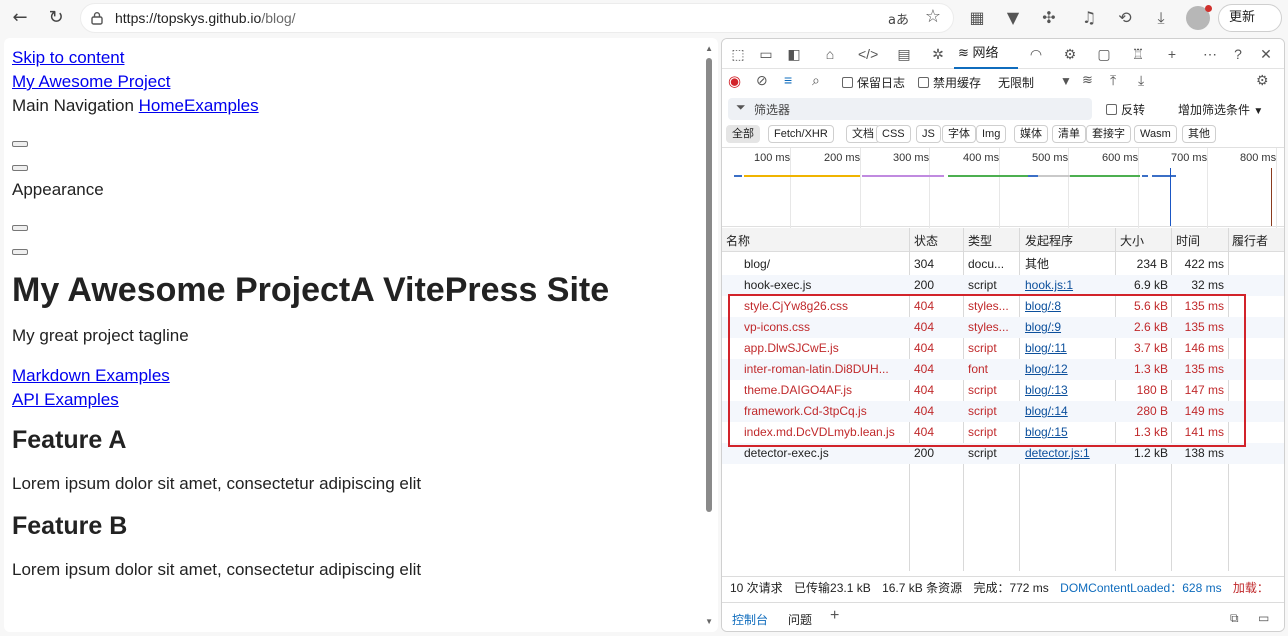  Describe the element at coordinates (762, 80) in the screenshot. I see `clear-icon: ⊘` at that location.